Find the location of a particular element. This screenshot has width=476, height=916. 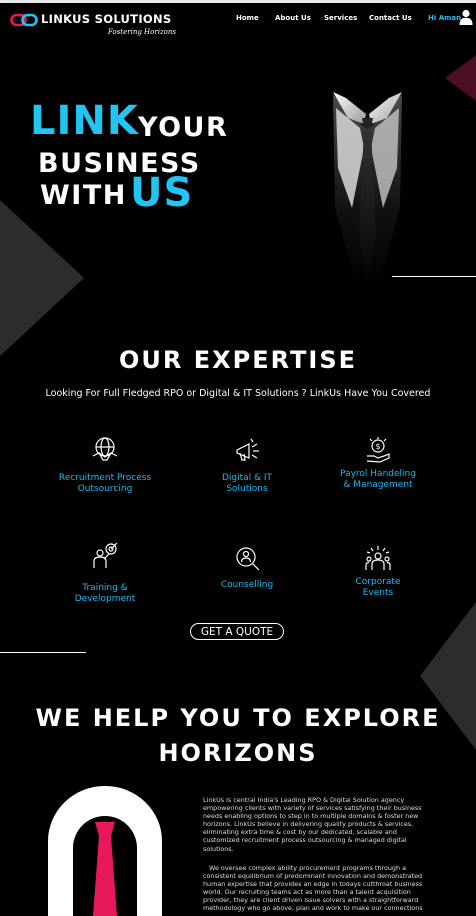

horizons-title-line2: HORIZONS is located at coordinates (238, 753).